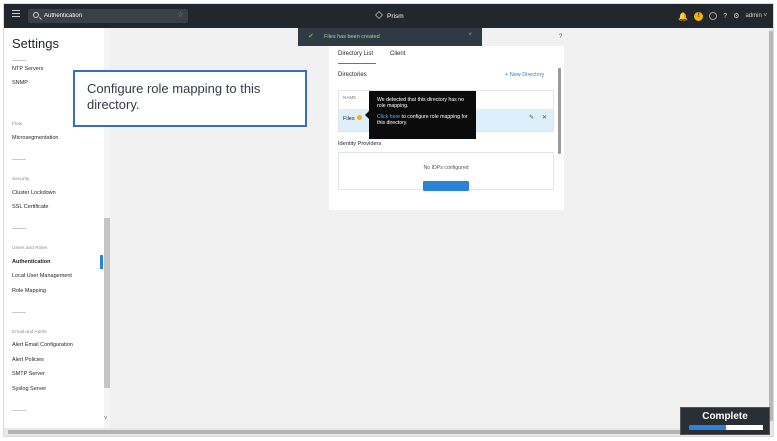 The height and width of the screenshot is (441, 777). Describe the element at coordinates (367, 115) in the screenshot. I see `tooltip-arrow` at that location.